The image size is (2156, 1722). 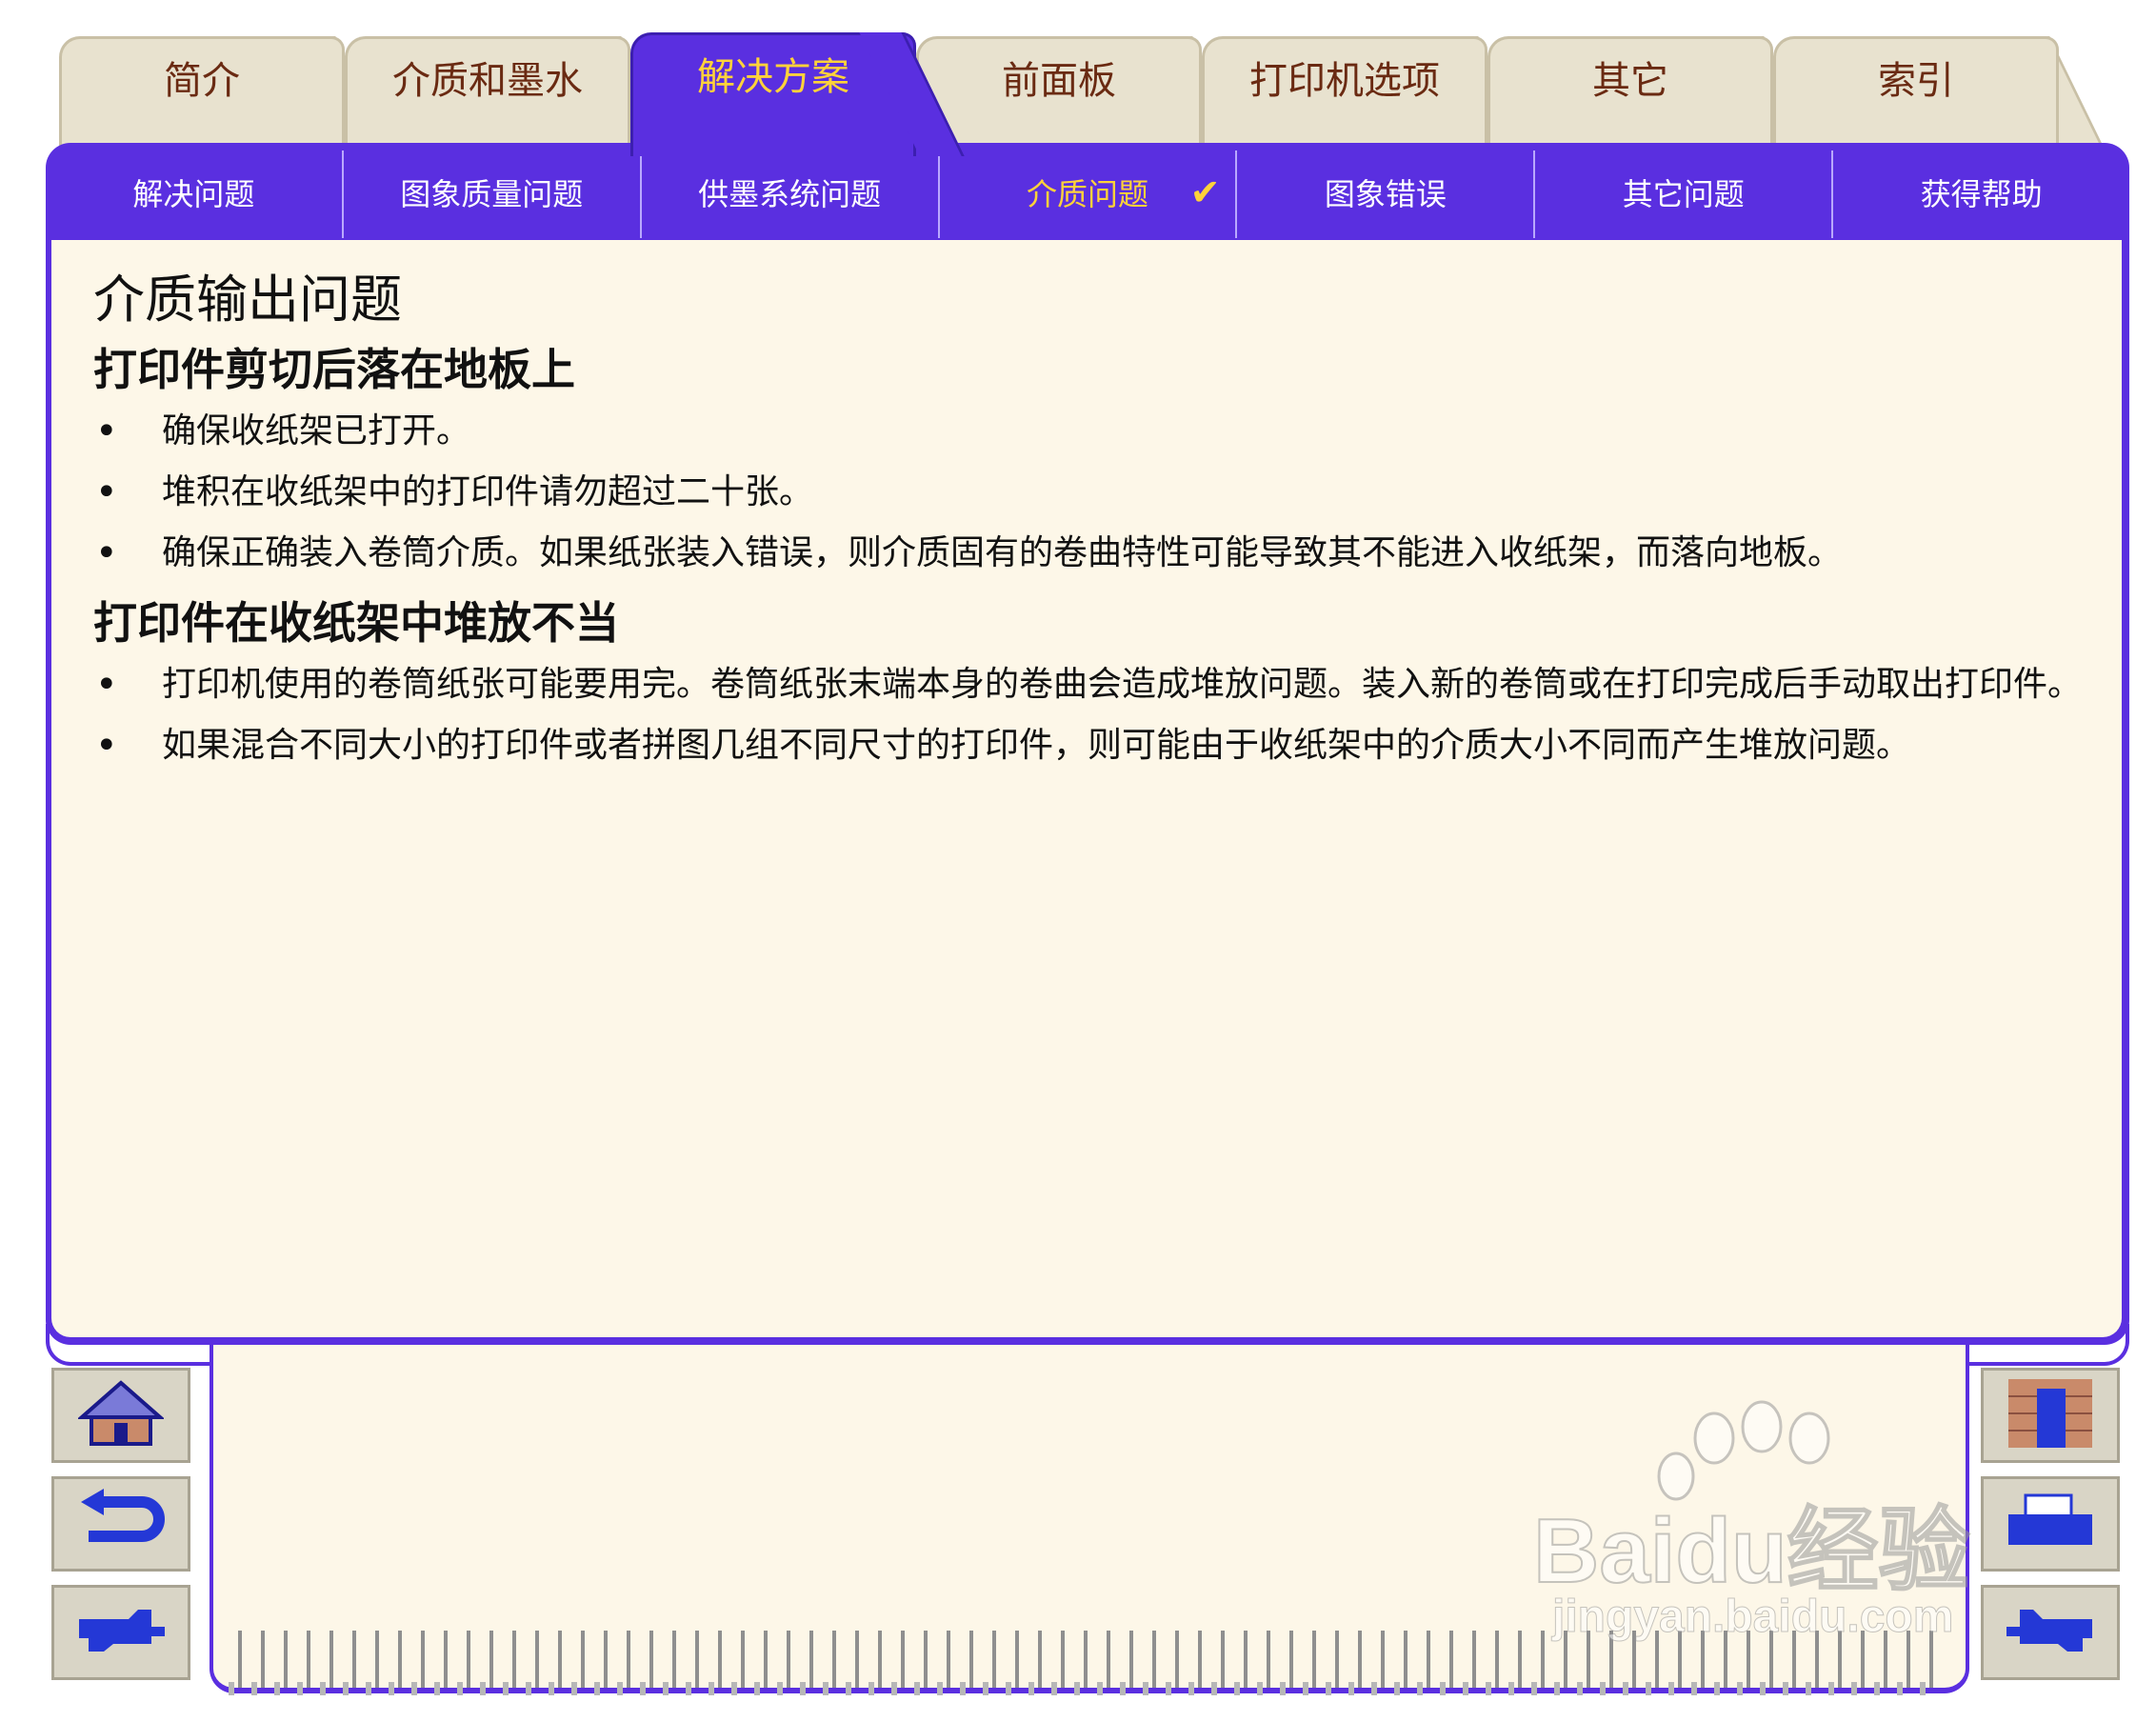 I want to click on sub-navigation: 解决问题 图象质量问题 供墨系统问题 介质问题 ✔ 图象错误 其它问题 获得帮助, so click(x=1088, y=194).